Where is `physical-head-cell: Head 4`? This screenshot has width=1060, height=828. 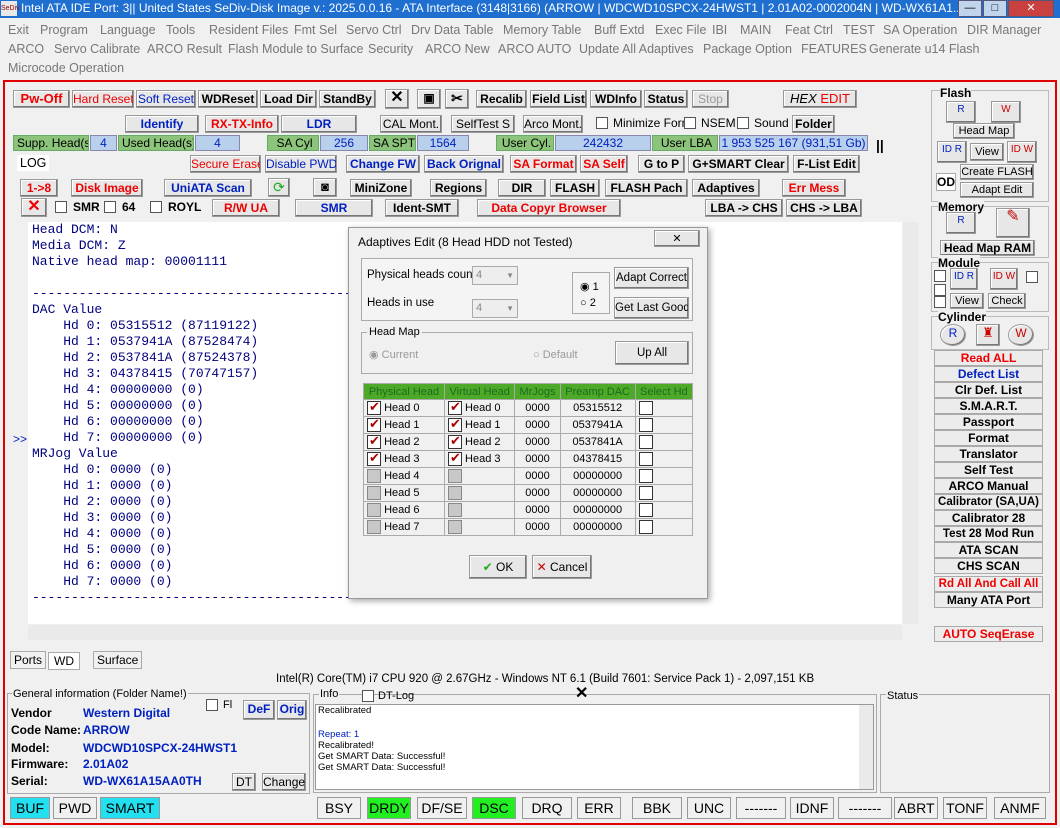
physical-head-cell: Head 4 is located at coordinates (404, 476).